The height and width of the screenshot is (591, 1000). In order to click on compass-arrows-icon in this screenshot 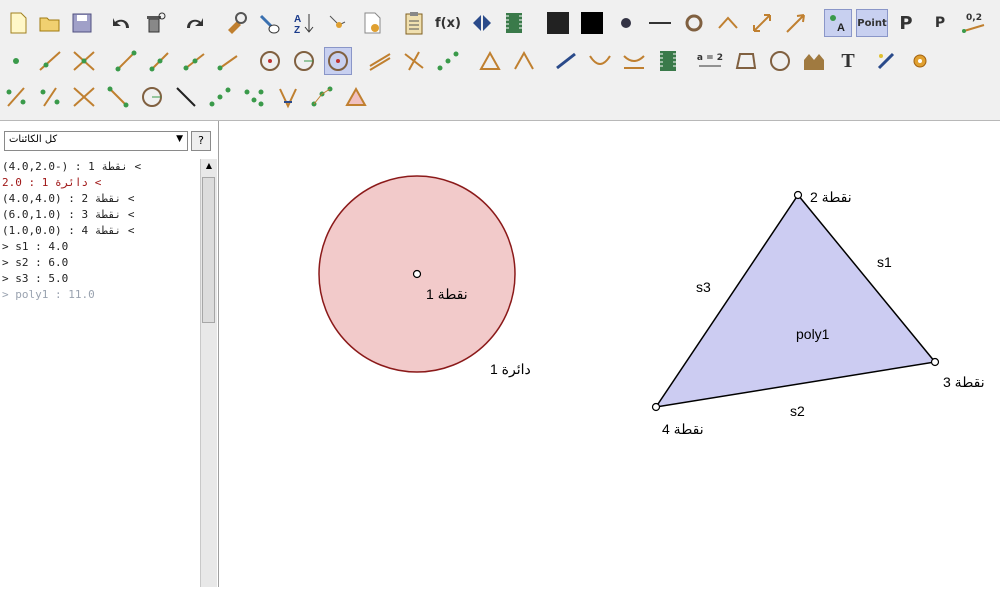, I will do `click(728, 23)`.